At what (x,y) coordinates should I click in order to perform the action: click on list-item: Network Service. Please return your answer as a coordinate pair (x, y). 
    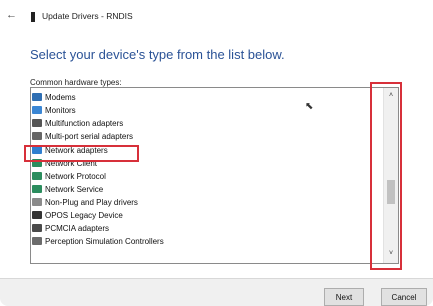
    Looking at the image, I should click on (197, 189).